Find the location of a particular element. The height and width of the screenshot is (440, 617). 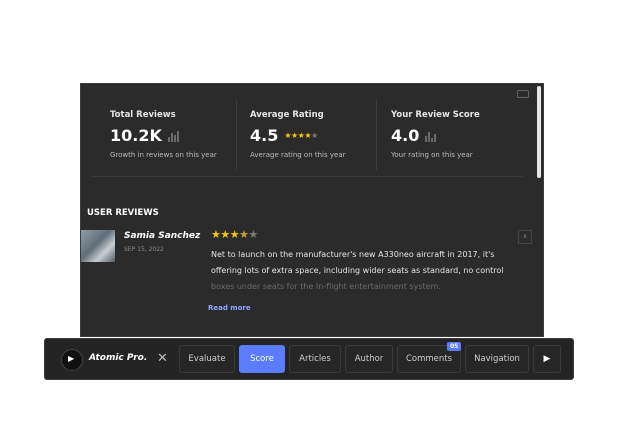

close-review-button: x is located at coordinates (525, 237).